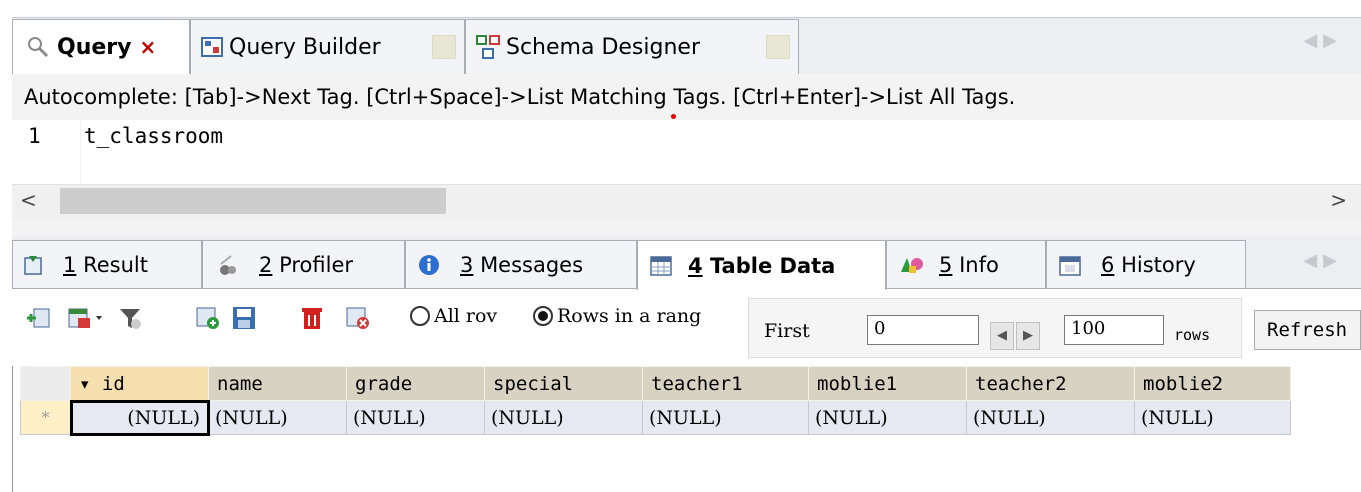  I want to click on cell-id: (NULL), so click(139, 417).